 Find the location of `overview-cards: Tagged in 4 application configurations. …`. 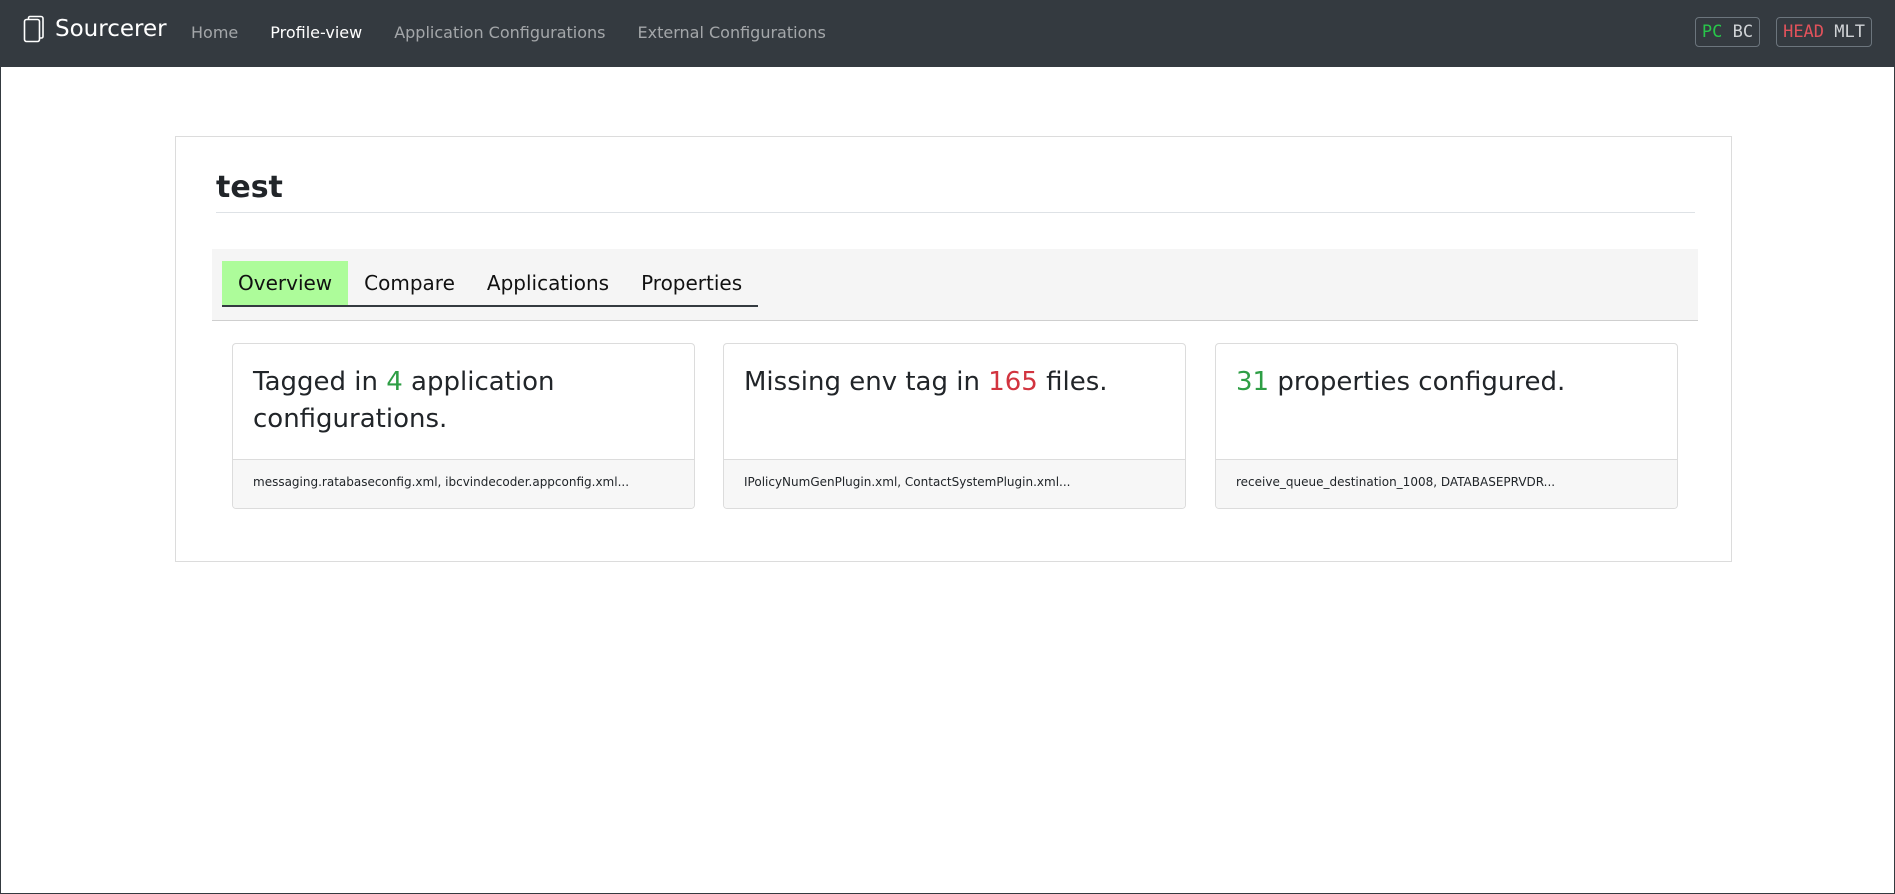

overview-cards: Tagged in 4 application configurations. … is located at coordinates (955, 426).